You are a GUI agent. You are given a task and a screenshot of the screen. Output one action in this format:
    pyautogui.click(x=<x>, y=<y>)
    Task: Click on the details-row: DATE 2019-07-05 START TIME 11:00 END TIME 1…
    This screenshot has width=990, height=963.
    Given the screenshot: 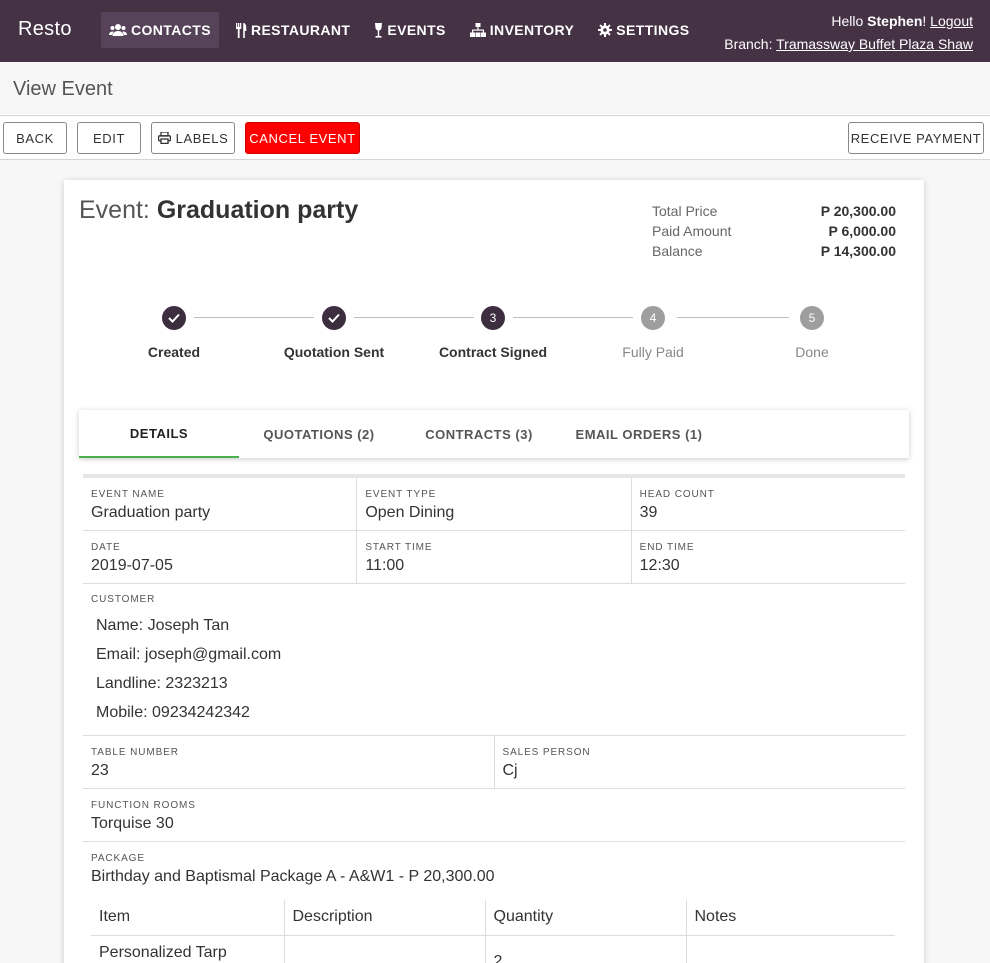 What is the action you would take?
    pyautogui.click(x=494, y=557)
    